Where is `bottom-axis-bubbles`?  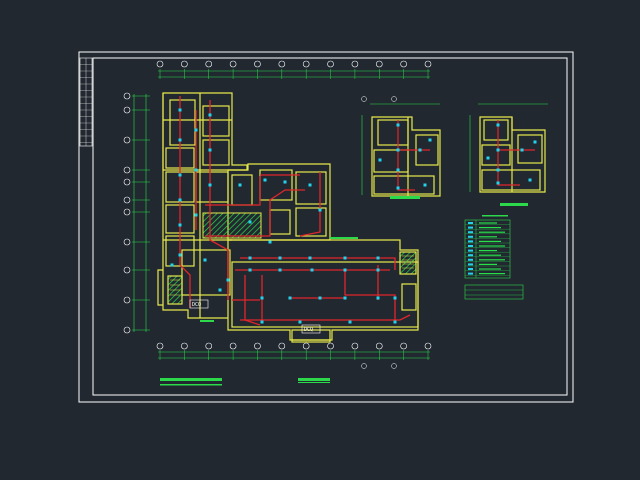
bottom-axis-bubbles is located at coordinates (294, 355).